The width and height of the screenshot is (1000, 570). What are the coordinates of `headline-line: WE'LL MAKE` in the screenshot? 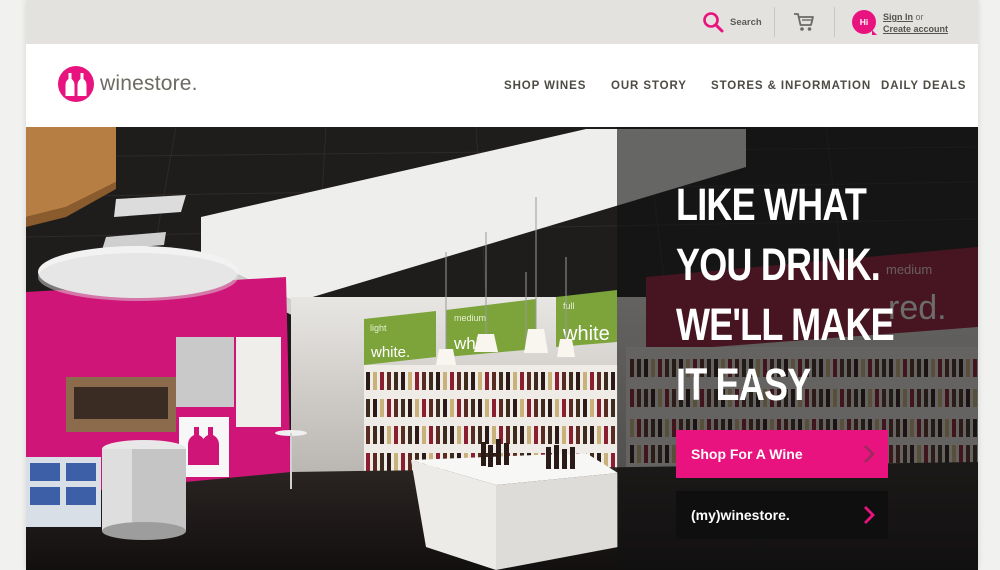 It's located at (785, 324).